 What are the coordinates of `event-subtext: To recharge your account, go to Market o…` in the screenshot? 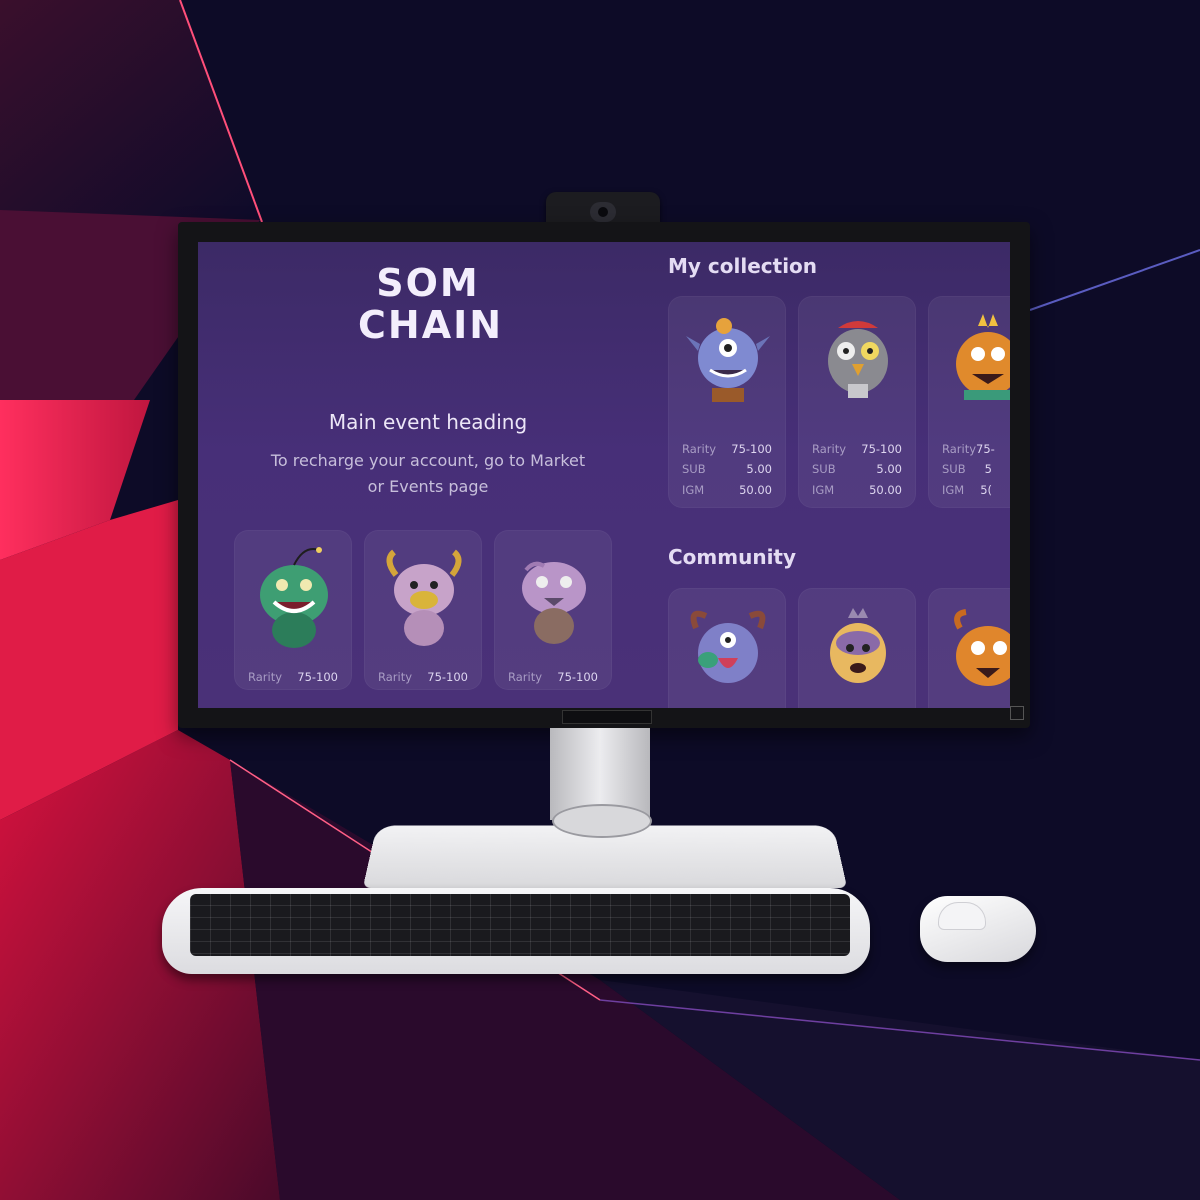 It's located at (428, 473).